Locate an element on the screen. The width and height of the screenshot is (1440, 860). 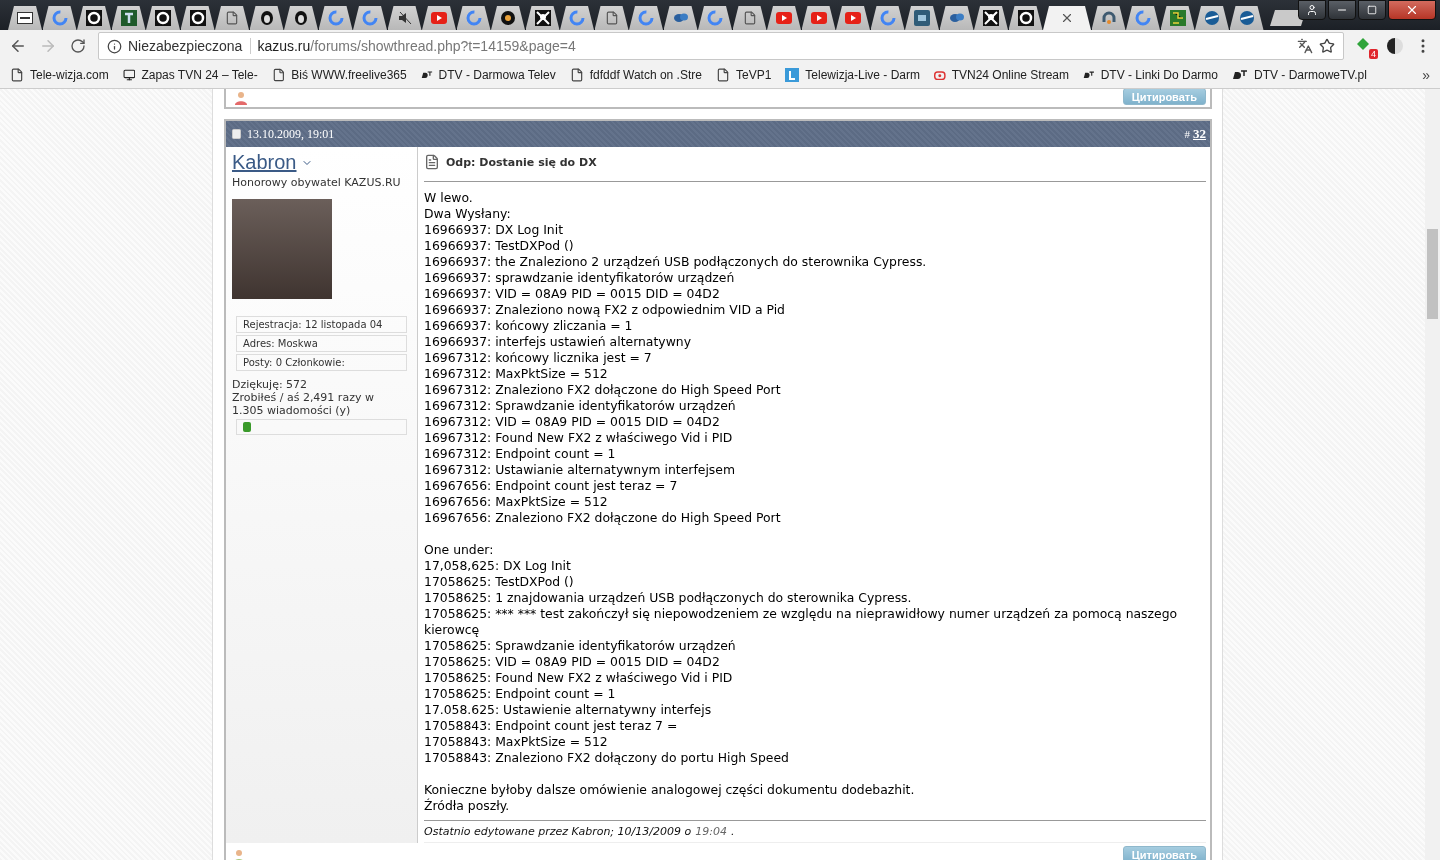
skull-crossbones-icon is located at coordinates (991, 18).